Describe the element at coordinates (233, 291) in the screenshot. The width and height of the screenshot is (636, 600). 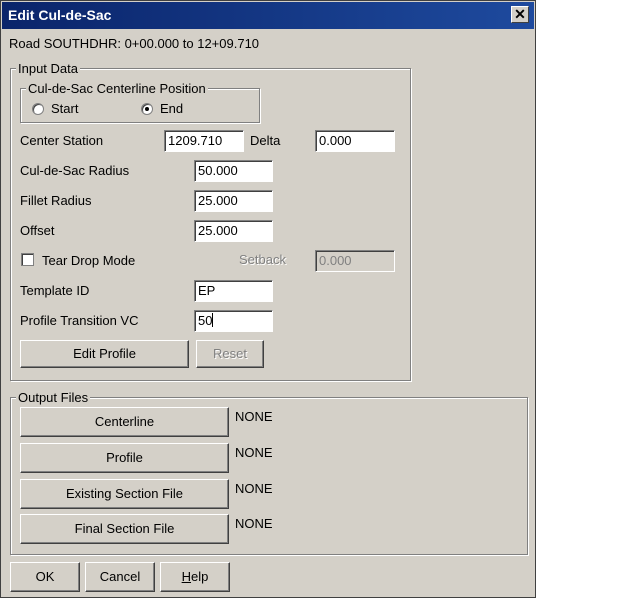
I see `template-id-input: EP` at that location.